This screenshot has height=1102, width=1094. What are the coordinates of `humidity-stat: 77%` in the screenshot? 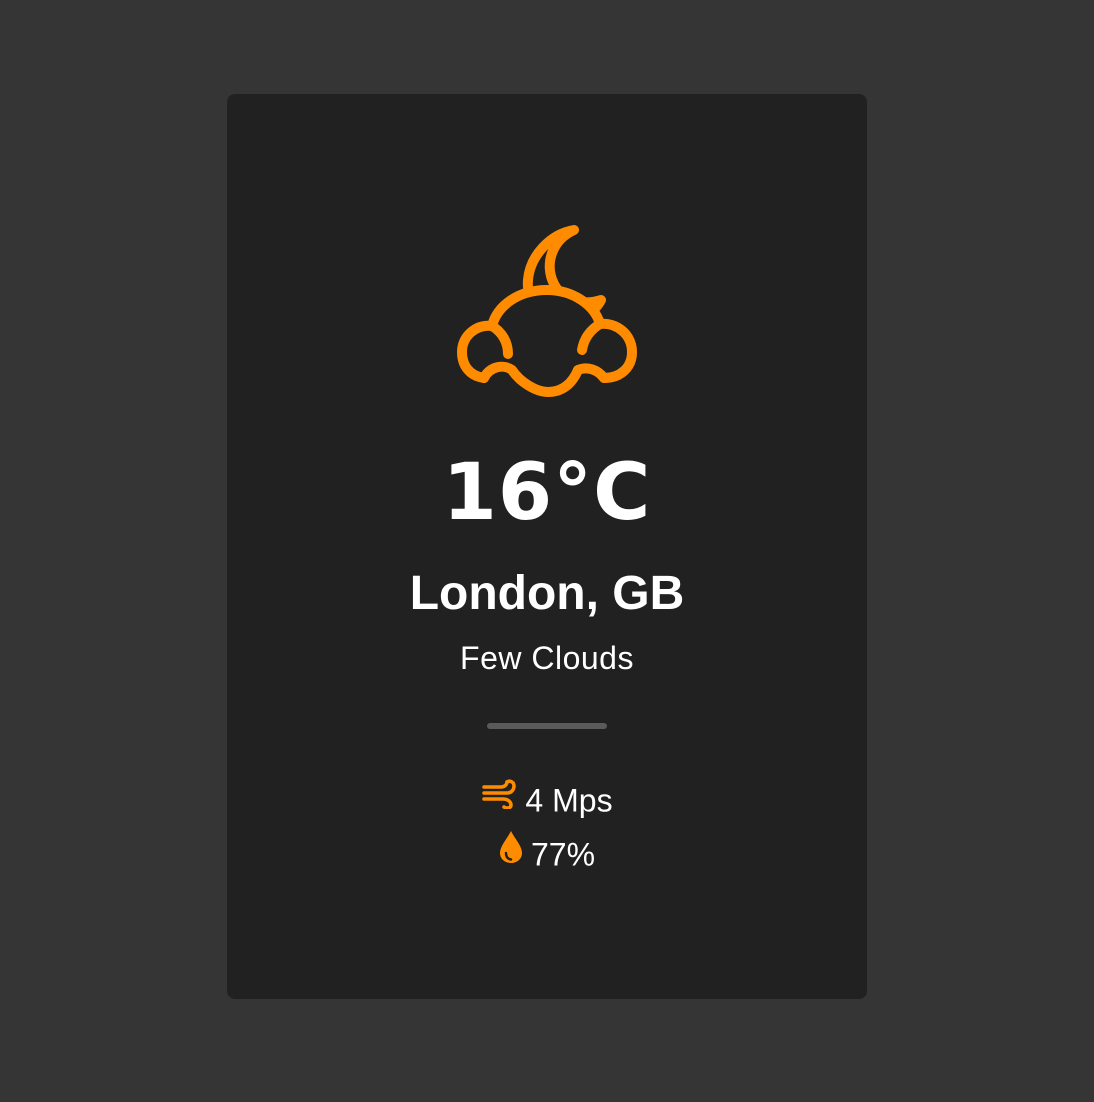 It's located at (547, 853).